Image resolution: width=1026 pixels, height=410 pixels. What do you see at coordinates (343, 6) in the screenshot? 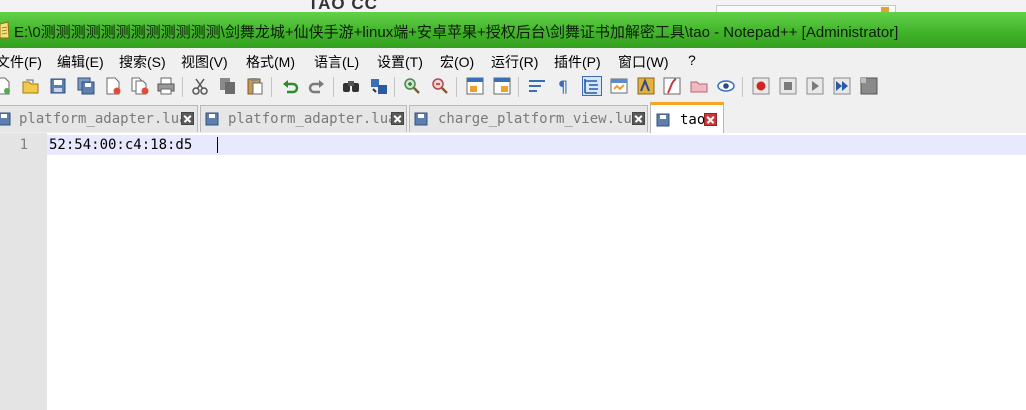
I see `background-partial-text: TAO CC` at bounding box center [343, 6].